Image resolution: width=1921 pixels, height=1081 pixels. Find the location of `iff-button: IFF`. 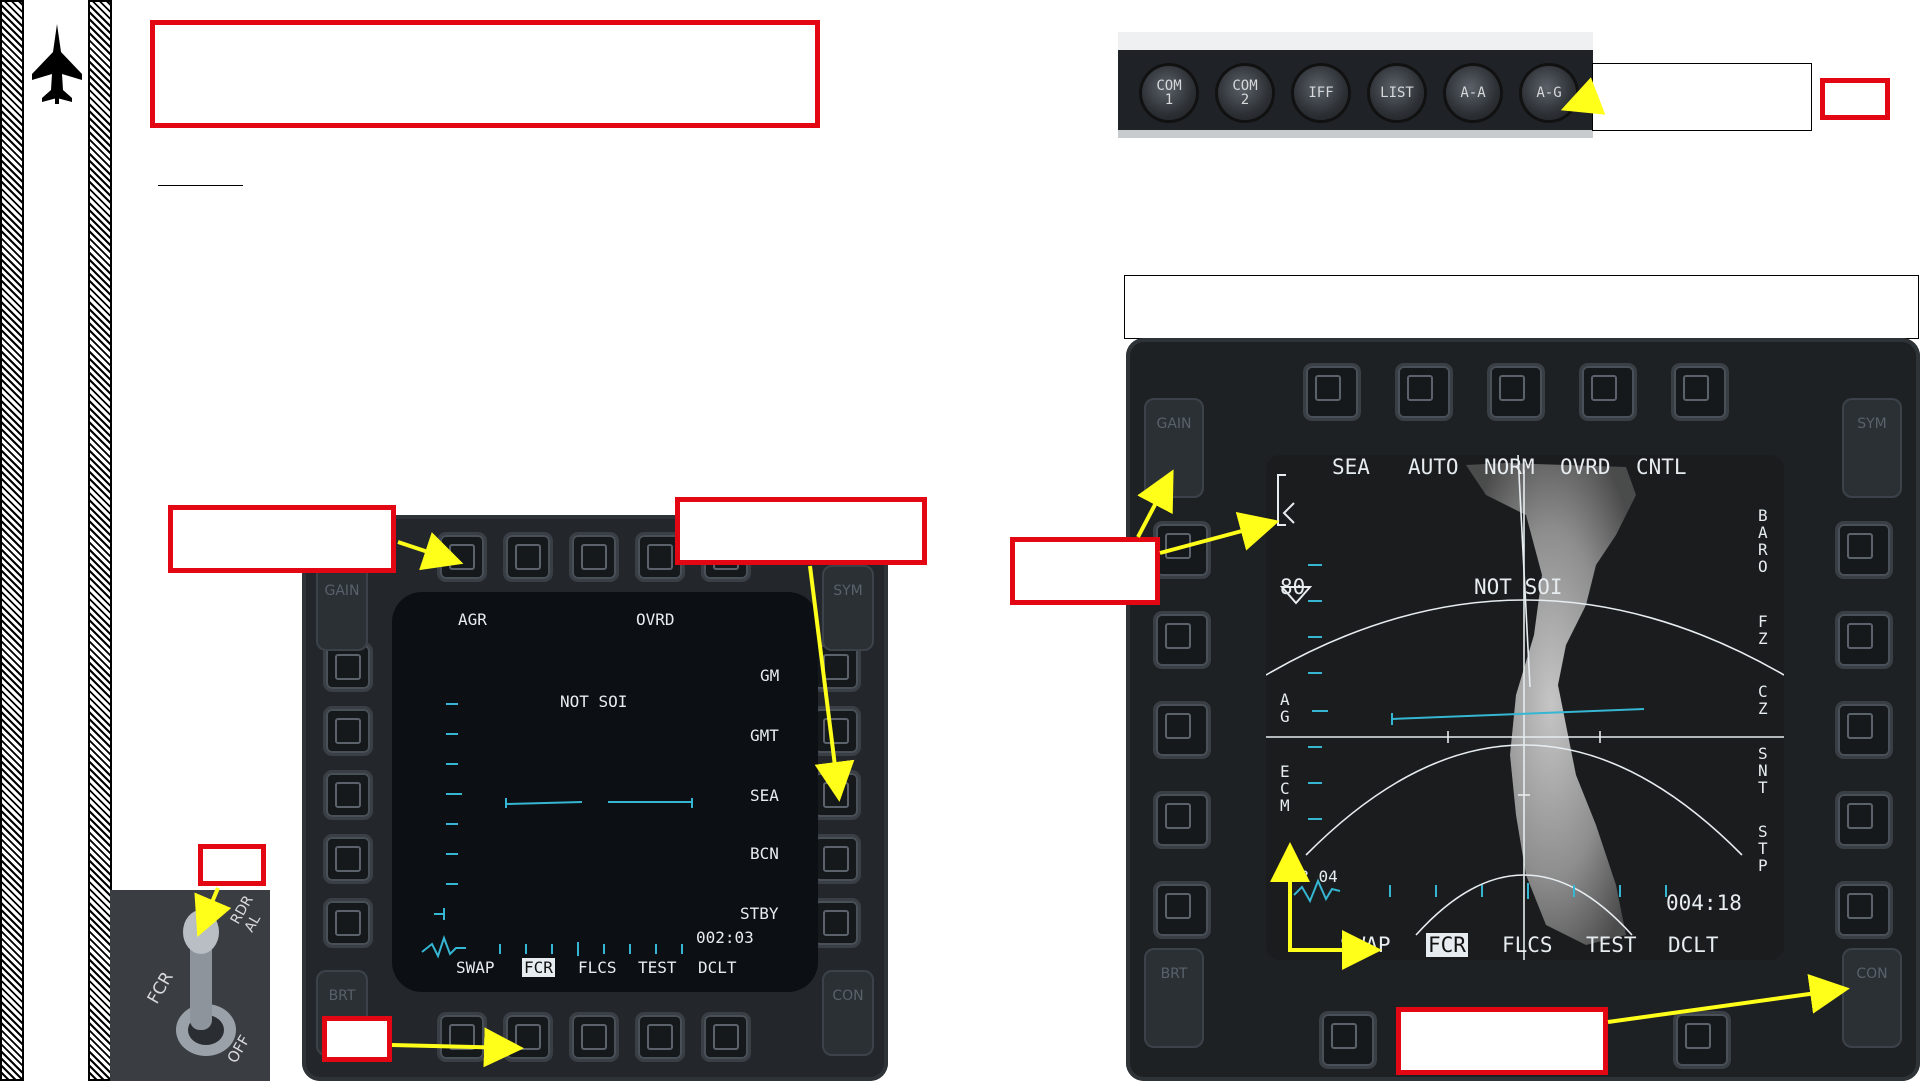

iff-button: IFF is located at coordinates (1321, 93).